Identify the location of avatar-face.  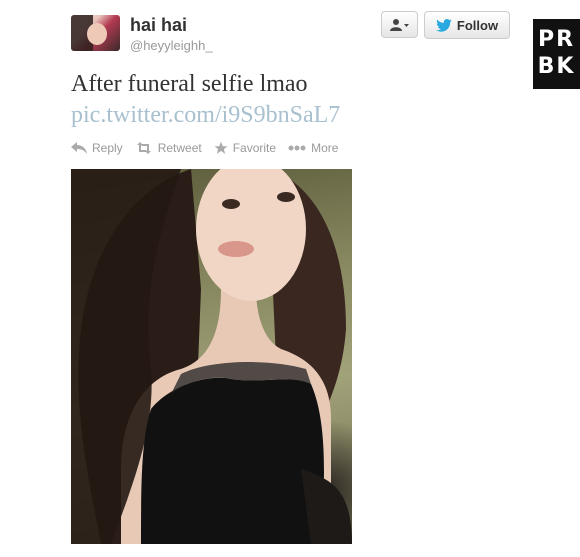
(97, 34).